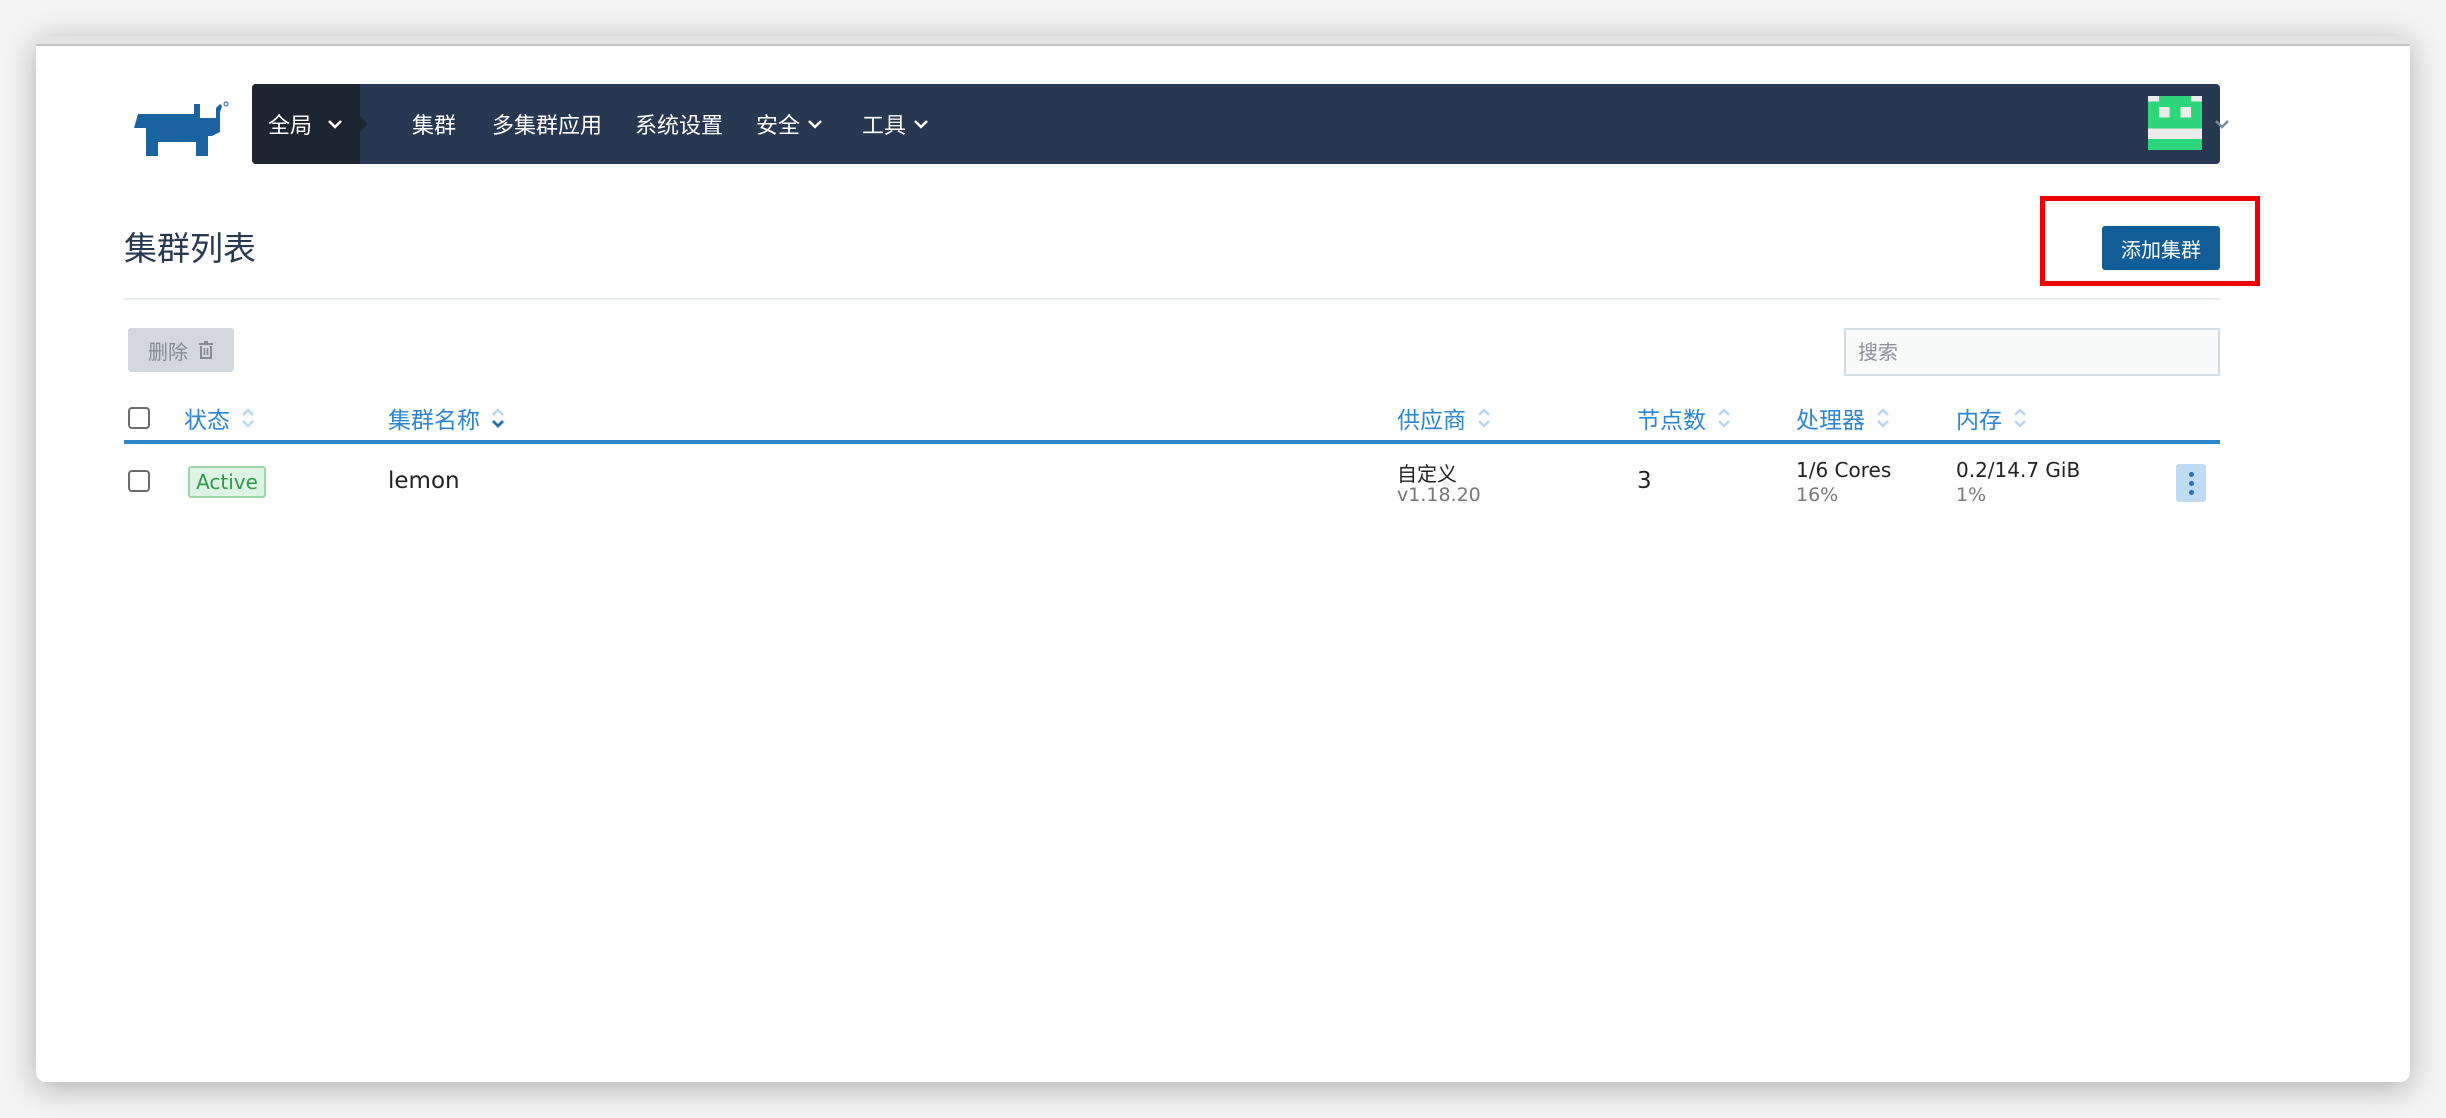  What do you see at coordinates (1172, 442) in the screenshot?
I see `table-header-underline` at bounding box center [1172, 442].